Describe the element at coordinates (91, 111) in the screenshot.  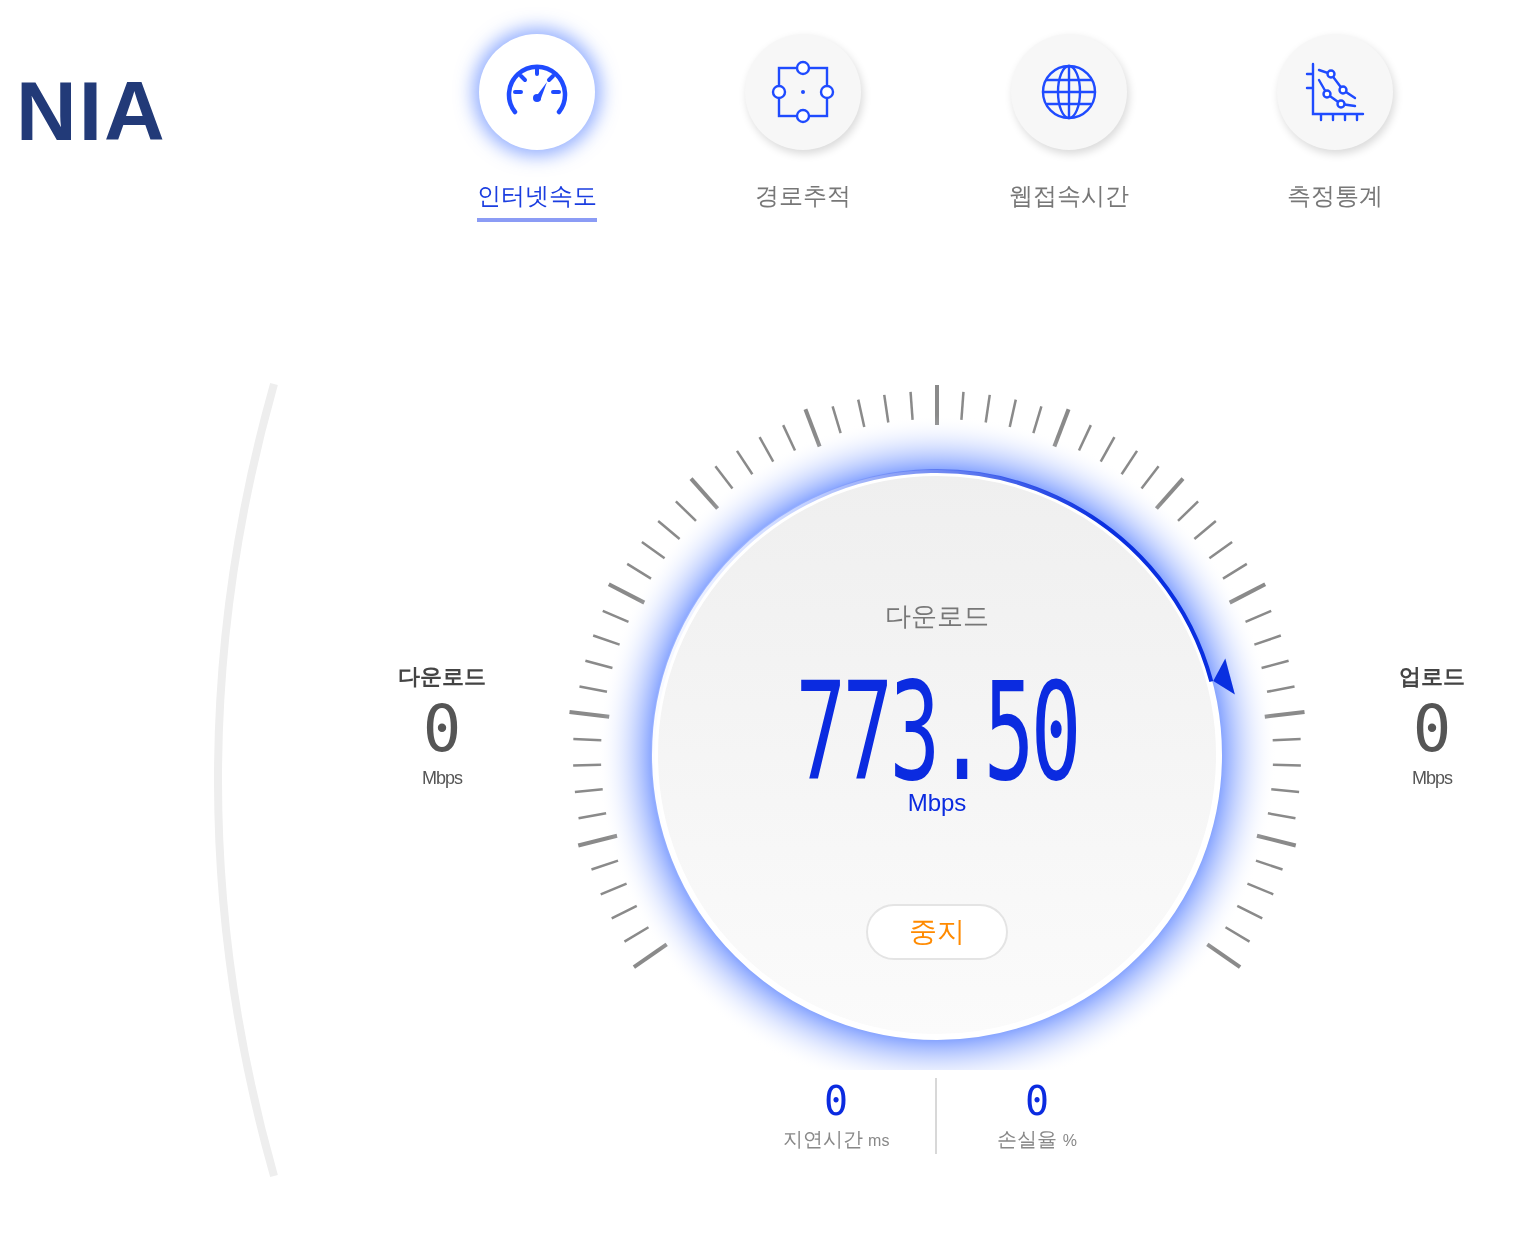
I see `logo: NIA` at that location.